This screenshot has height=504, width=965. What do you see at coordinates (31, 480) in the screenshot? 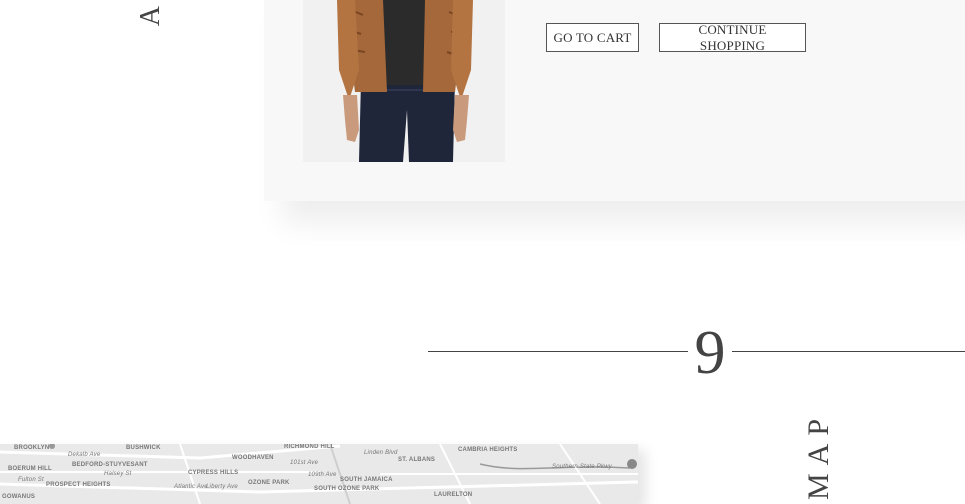
I see `map-label: Fulton St` at bounding box center [31, 480].